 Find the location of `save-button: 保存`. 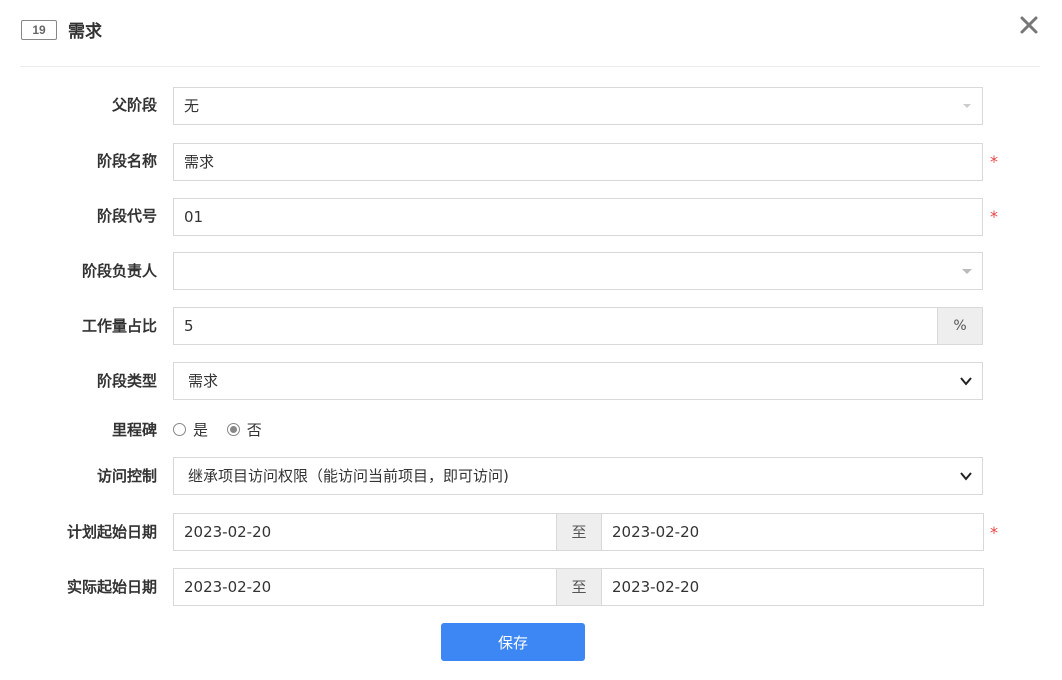

save-button: 保存 is located at coordinates (513, 642).